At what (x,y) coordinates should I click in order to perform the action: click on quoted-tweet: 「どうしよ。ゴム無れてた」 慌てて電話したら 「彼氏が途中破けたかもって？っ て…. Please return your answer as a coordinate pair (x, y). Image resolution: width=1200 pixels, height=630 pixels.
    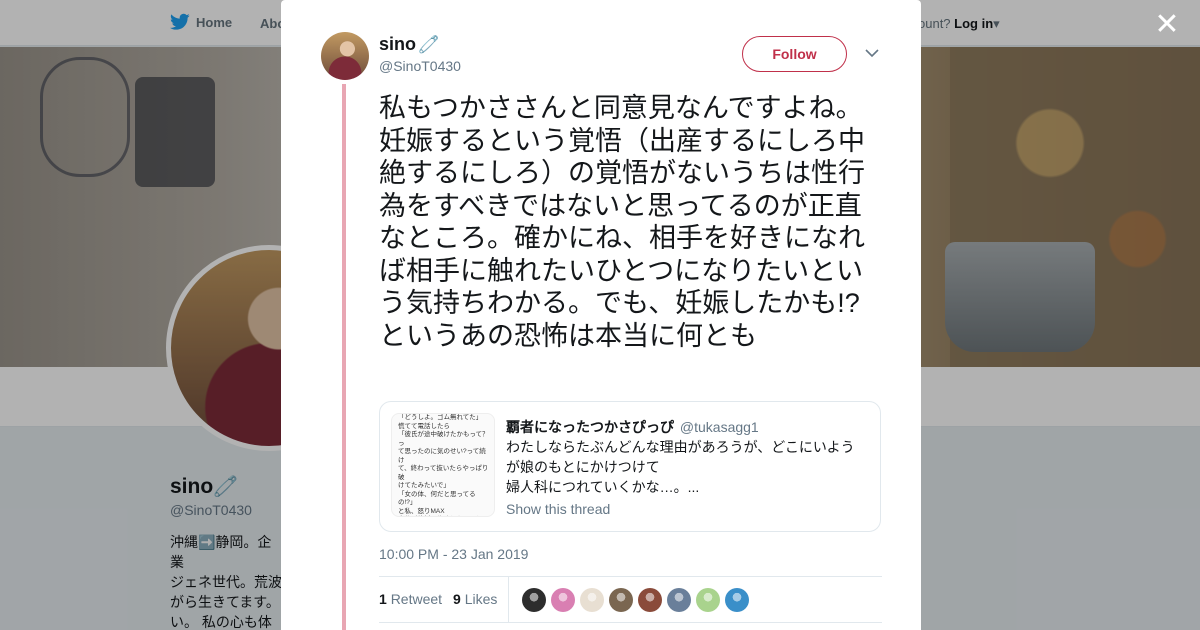
    Looking at the image, I should click on (630, 466).